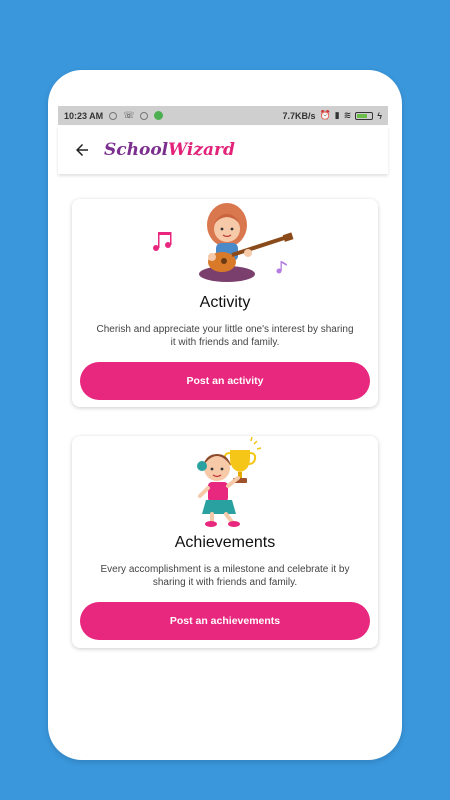  I want to click on status-bar: 10:23 AM ☏ 7.7KB/s ⏰ ▮ ≋ ϟ, so click(223, 115).